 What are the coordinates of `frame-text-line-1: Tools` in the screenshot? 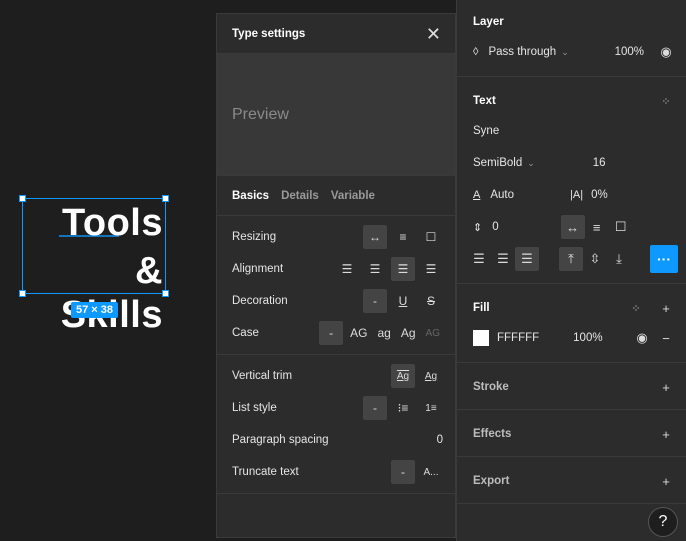 It's located at (93, 223).